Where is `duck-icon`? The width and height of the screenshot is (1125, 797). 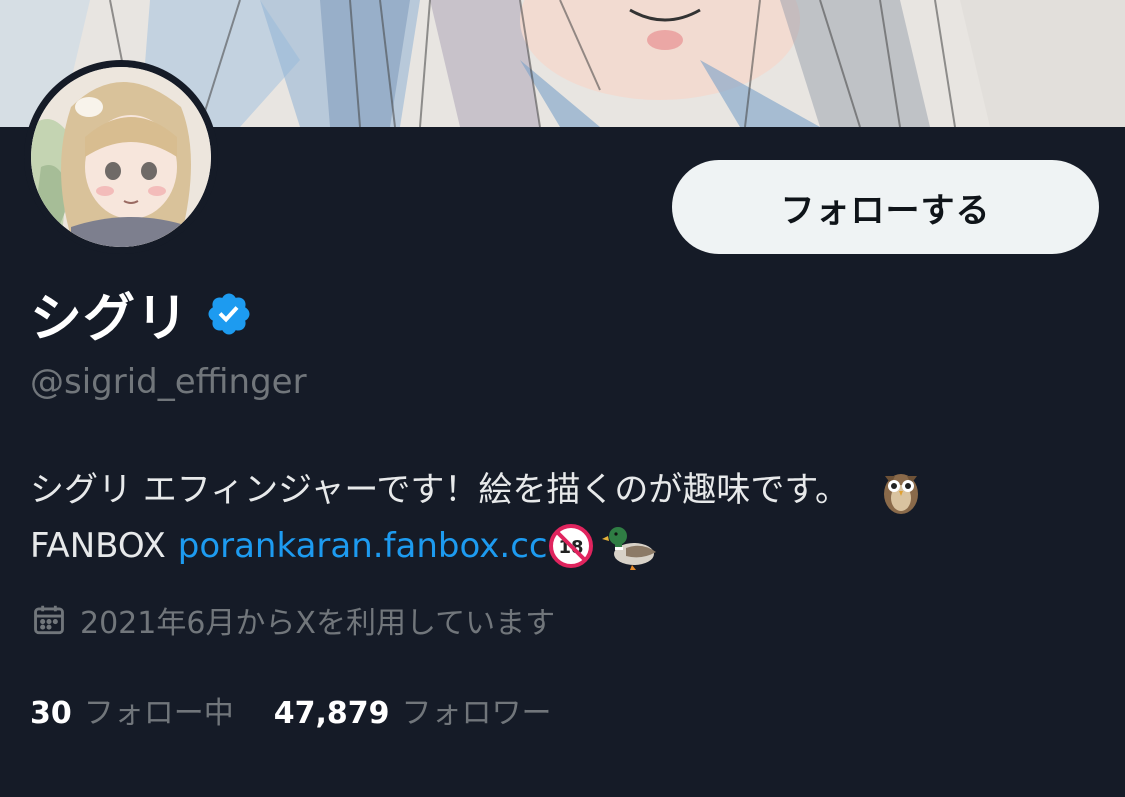
duck-icon is located at coordinates (629, 546).